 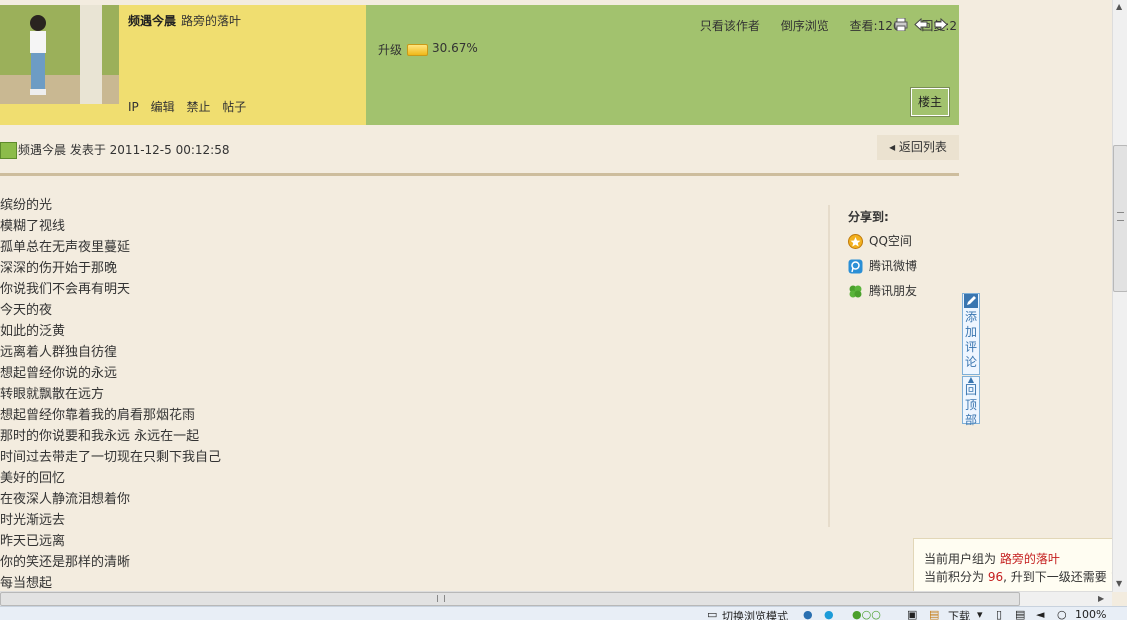 I want to click on sound-icon: ◄, so click(x=1040, y=614).